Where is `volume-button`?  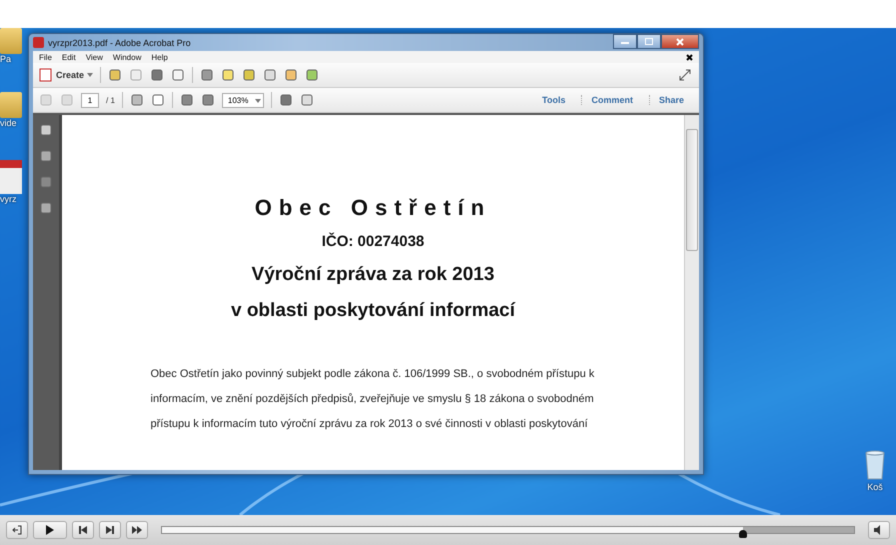
volume-button is located at coordinates (879, 530).